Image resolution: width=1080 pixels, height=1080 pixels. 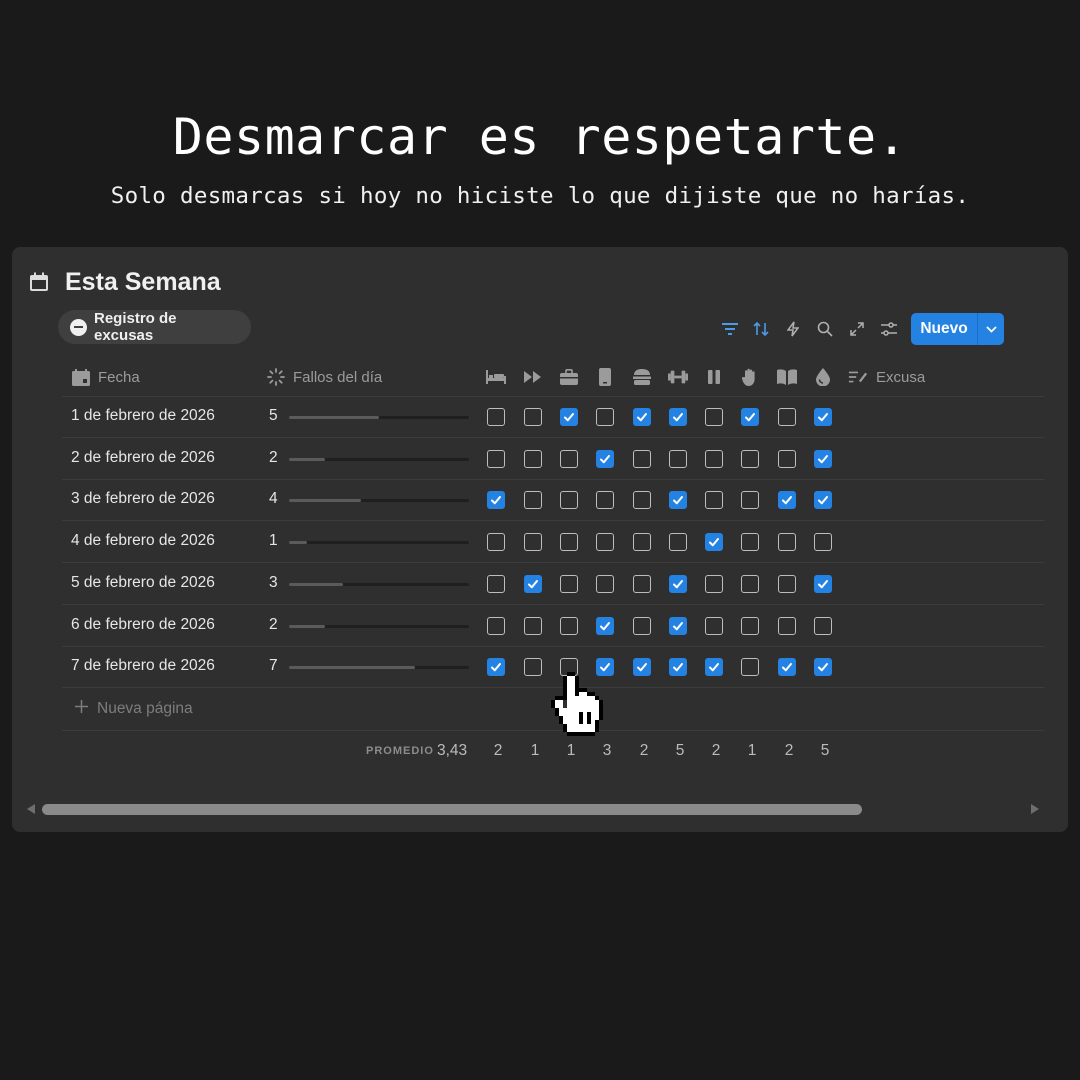 I want to click on burger-icon, so click(x=642, y=377).